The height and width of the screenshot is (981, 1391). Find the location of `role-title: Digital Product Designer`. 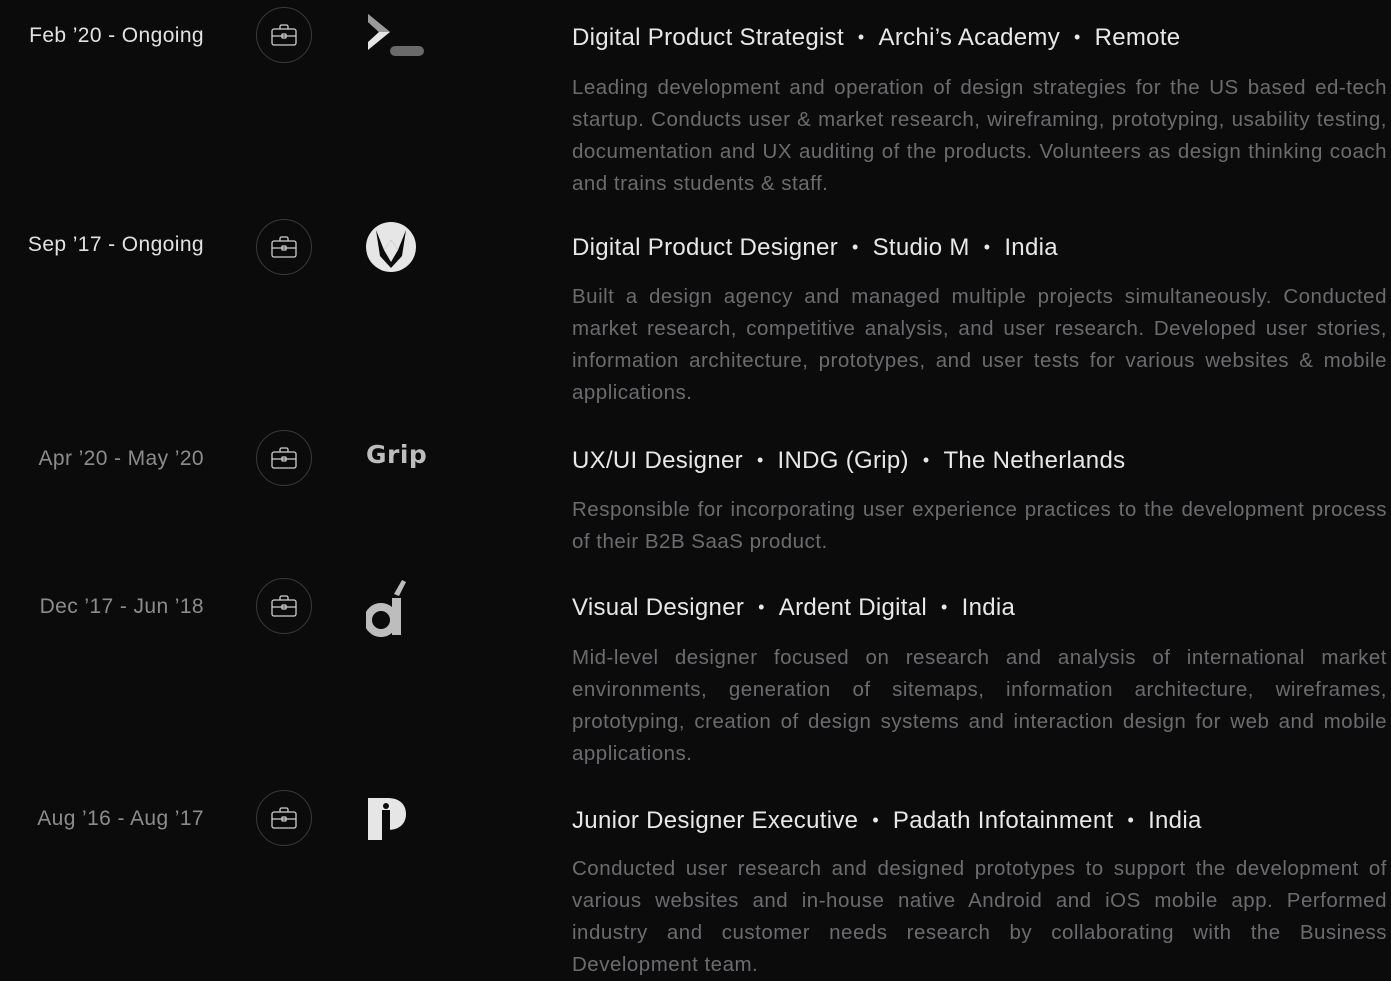

role-title: Digital Product Designer is located at coordinates (705, 247).